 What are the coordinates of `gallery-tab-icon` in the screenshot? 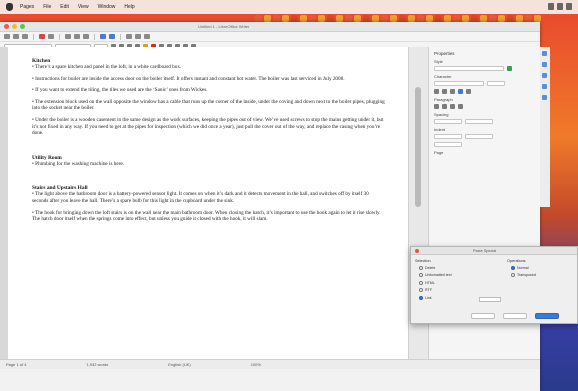 It's located at (544, 75).